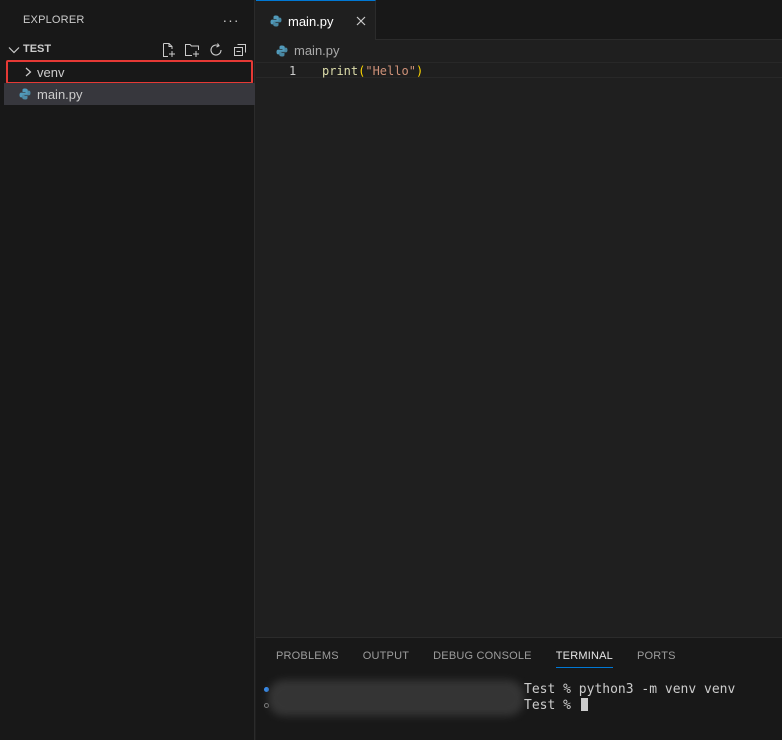  Describe the element at coordinates (216, 50) in the screenshot. I see `refresh-icon` at that location.